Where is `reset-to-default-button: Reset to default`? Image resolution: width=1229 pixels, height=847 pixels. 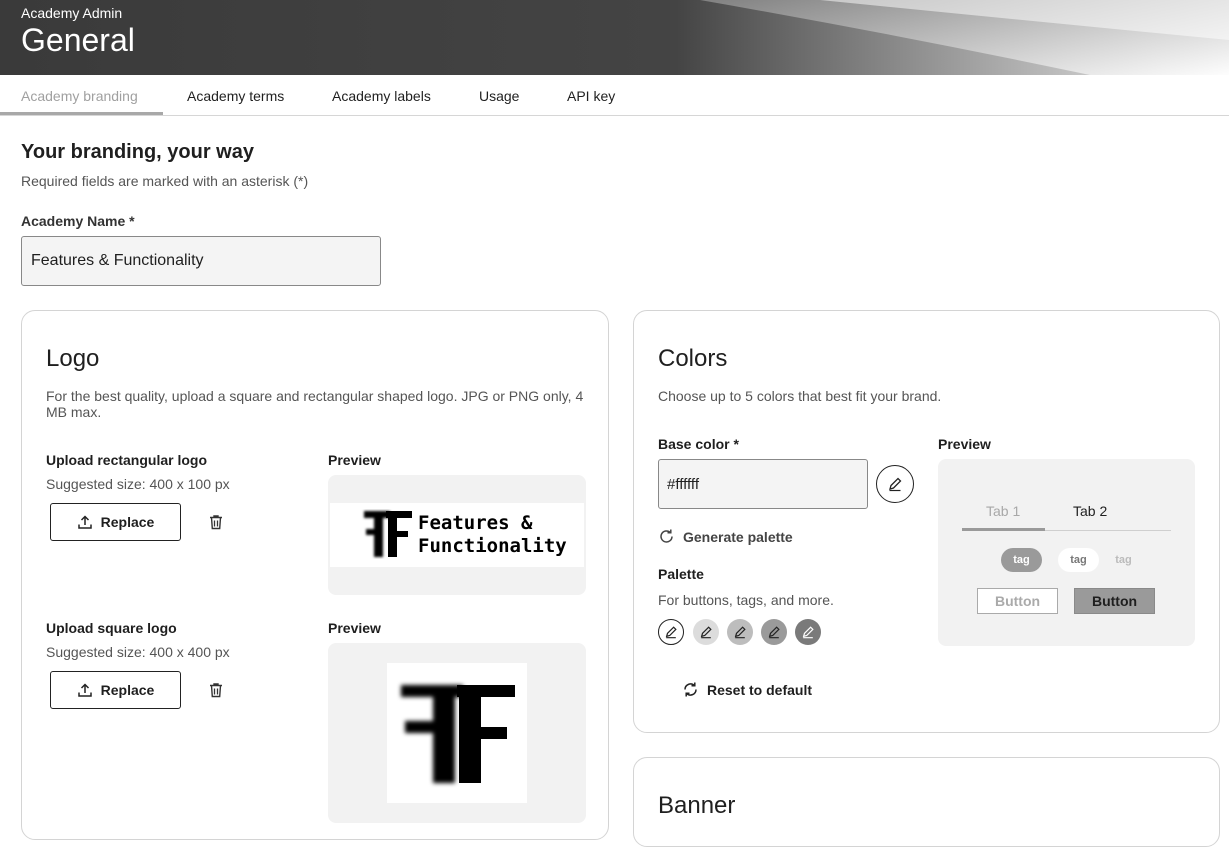 reset-to-default-button: Reset to default is located at coordinates (747, 689).